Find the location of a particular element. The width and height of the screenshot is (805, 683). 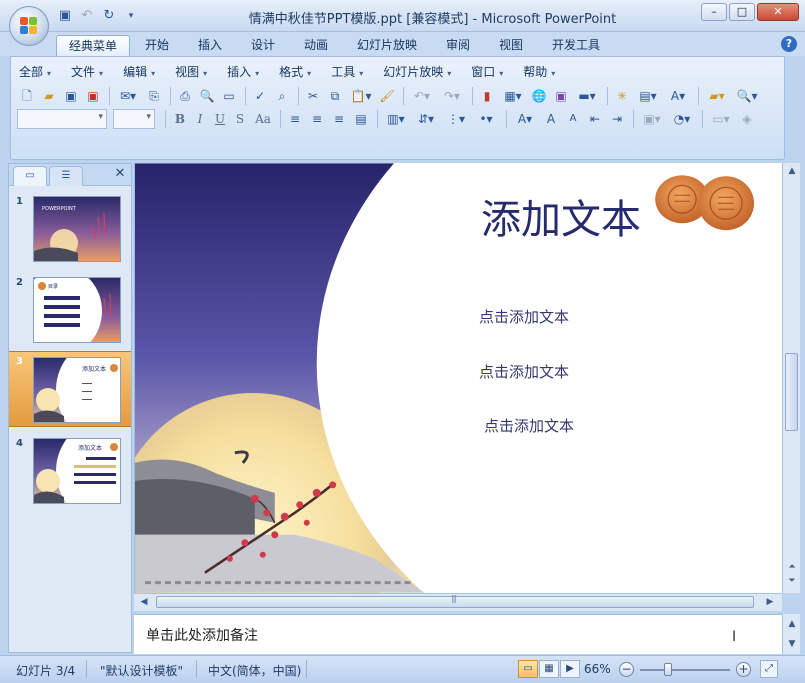

color-icon: ▬▾ is located at coordinates (587, 96).